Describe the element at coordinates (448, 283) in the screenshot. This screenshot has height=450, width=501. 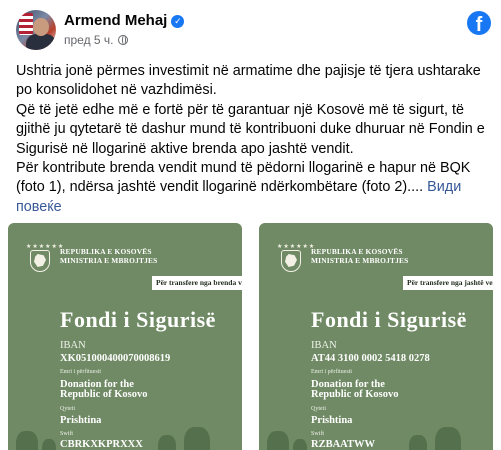
I see `transfer-tag: Për transfere nga jashtë vendit` at that location.